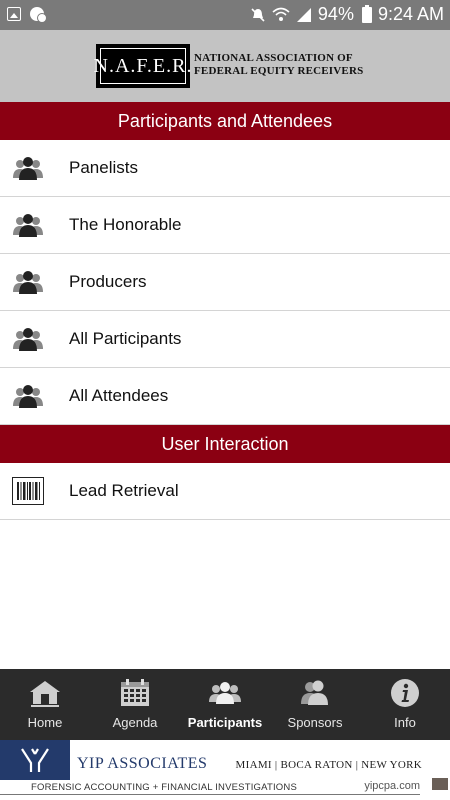 This screenshot has width=450, height=800. I want to click on nav-participants: Participants, so click(225, 704).